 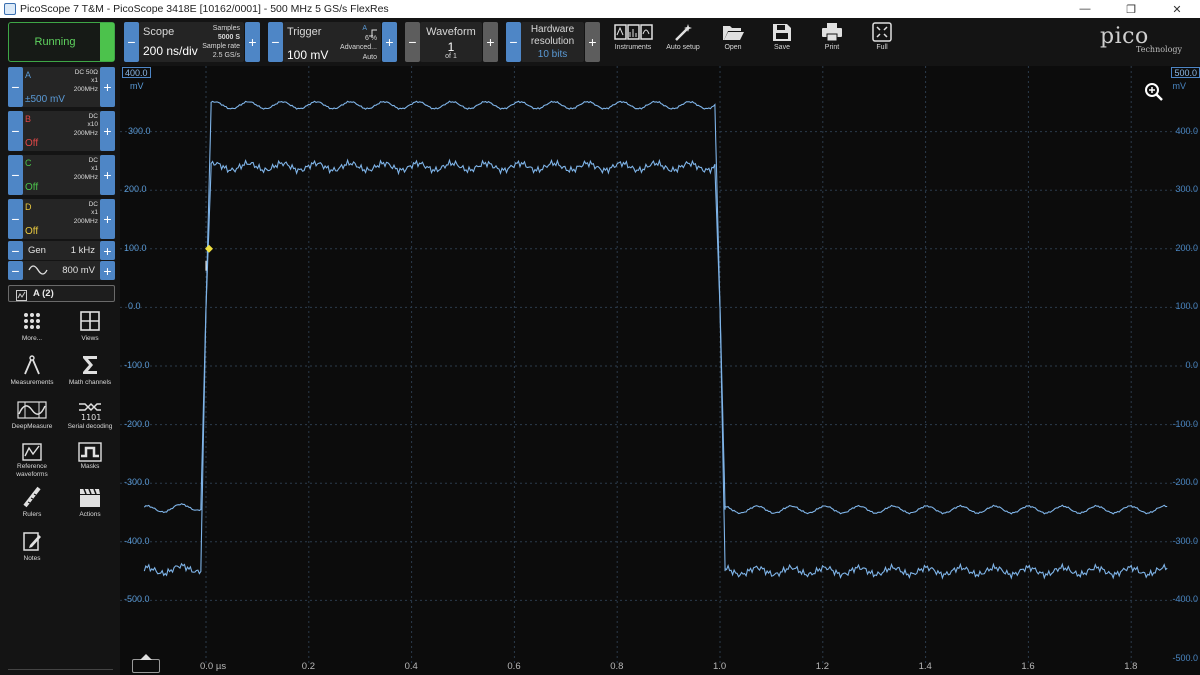 I want to click on masks-label: Masks, so click(x=90, y=466).